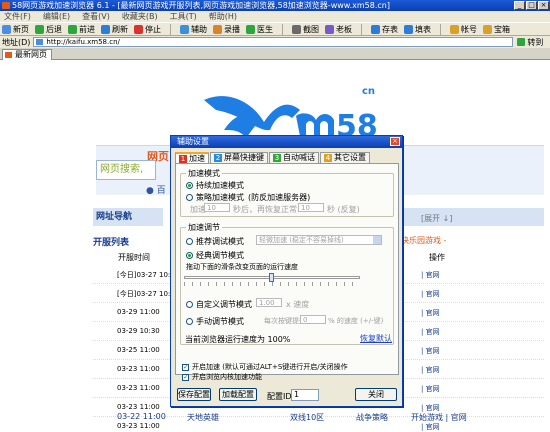  Describe the element at coordinates (222, 377) in the screenshot. I see `kernel-accel-option: 开启浏览内核加速功能` at that location.